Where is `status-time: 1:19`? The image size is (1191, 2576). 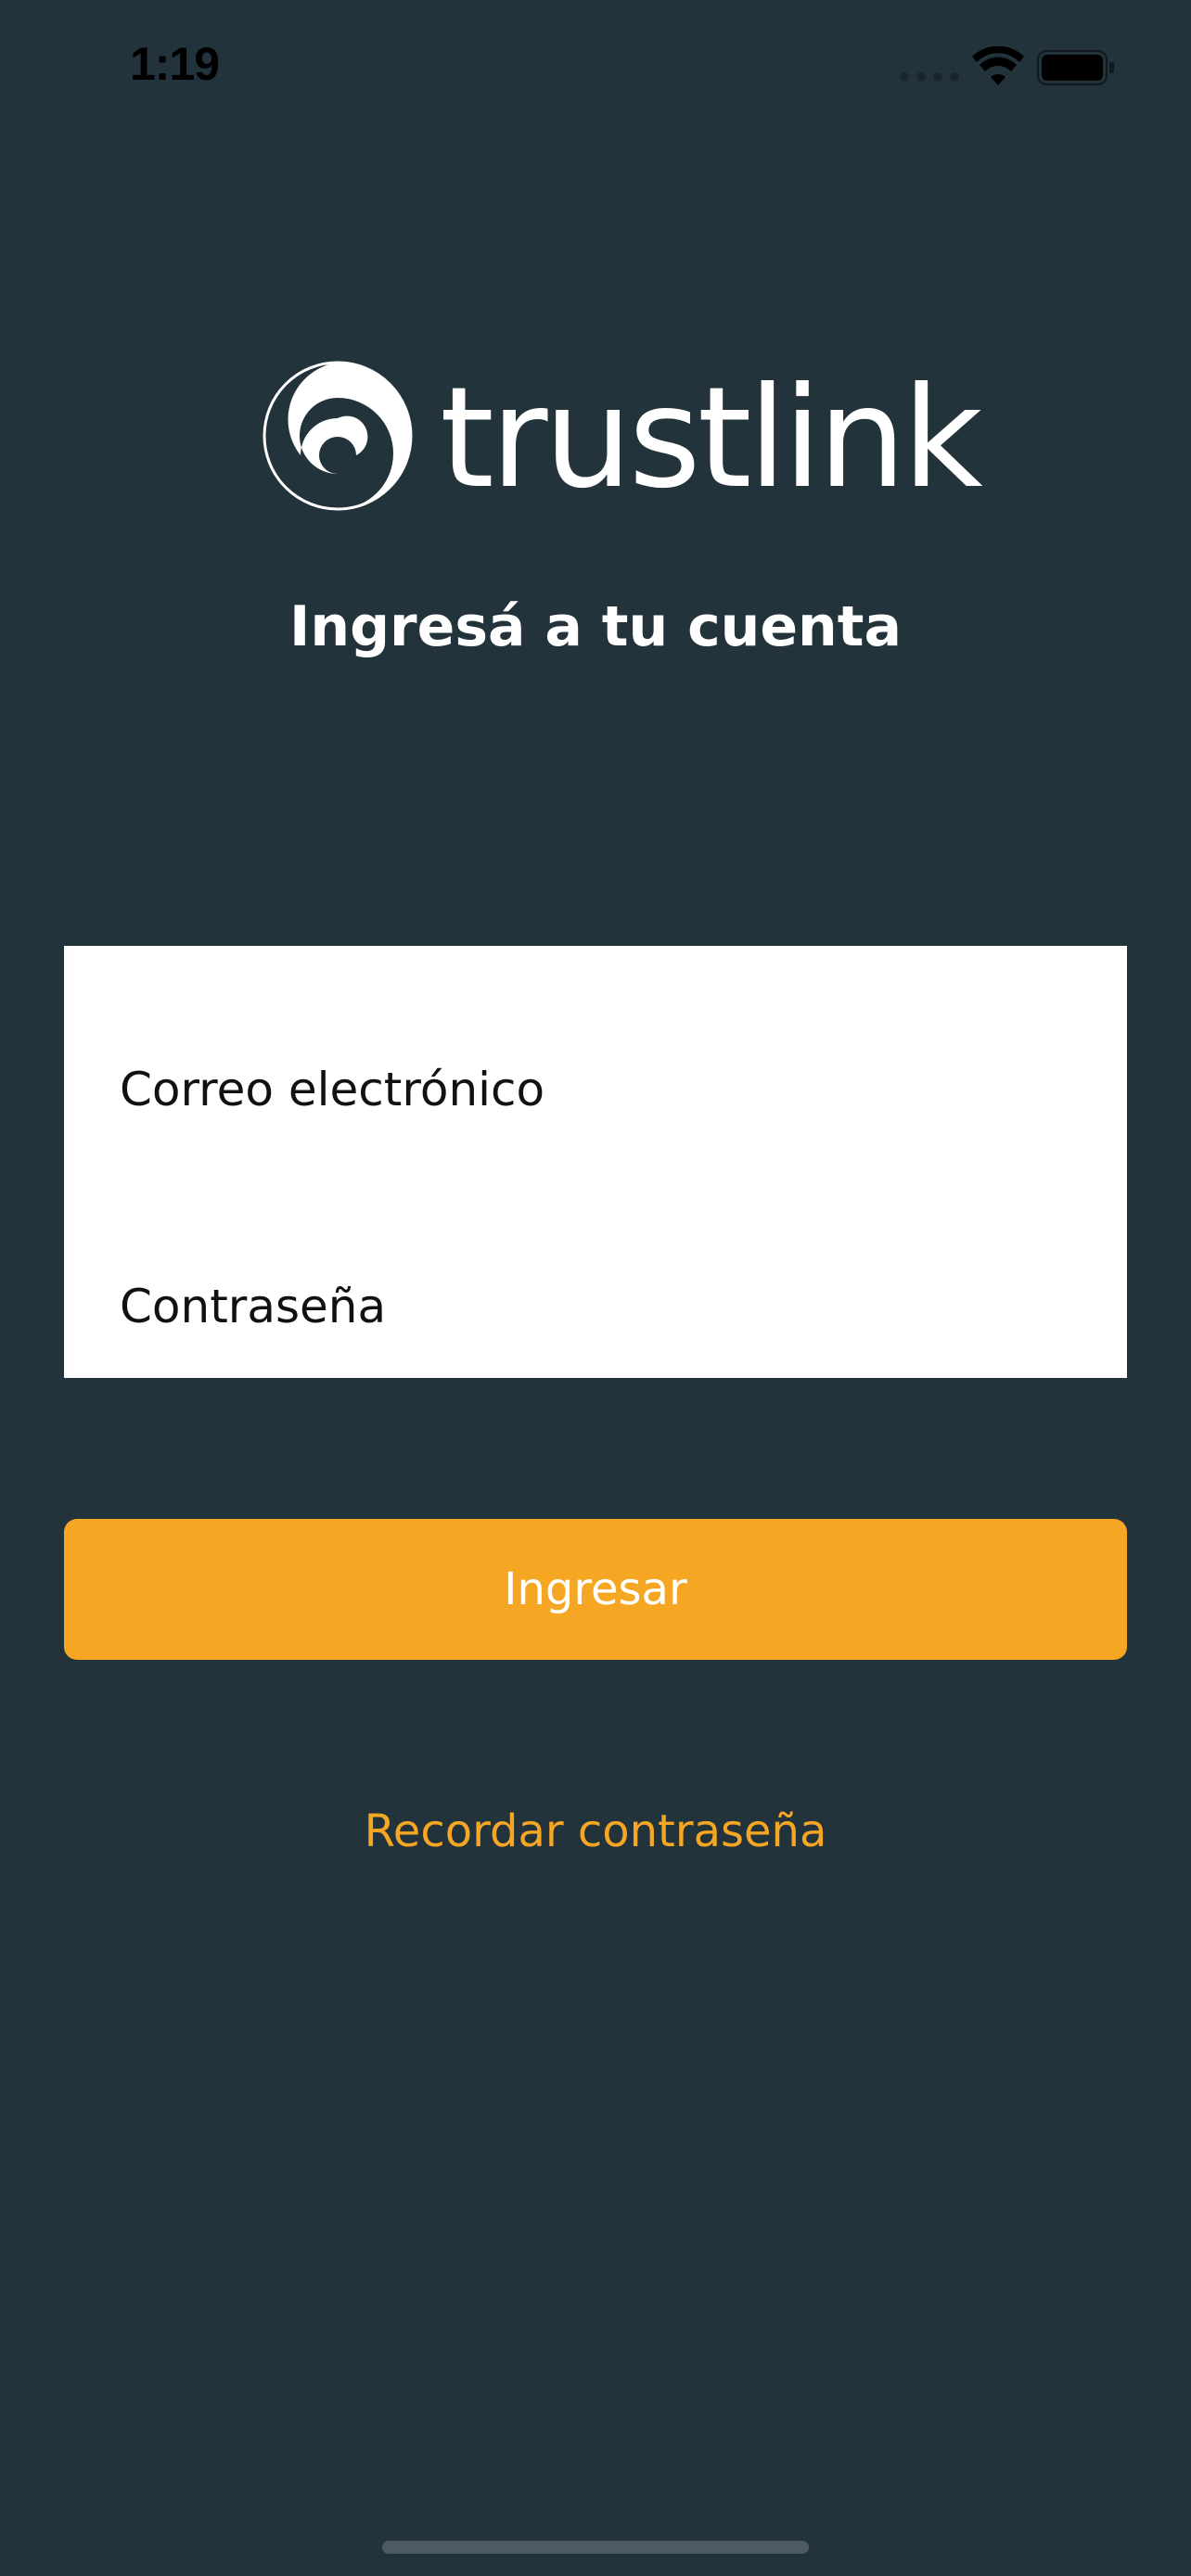
status-time: 1:19 is located at coordinates (175, 64).